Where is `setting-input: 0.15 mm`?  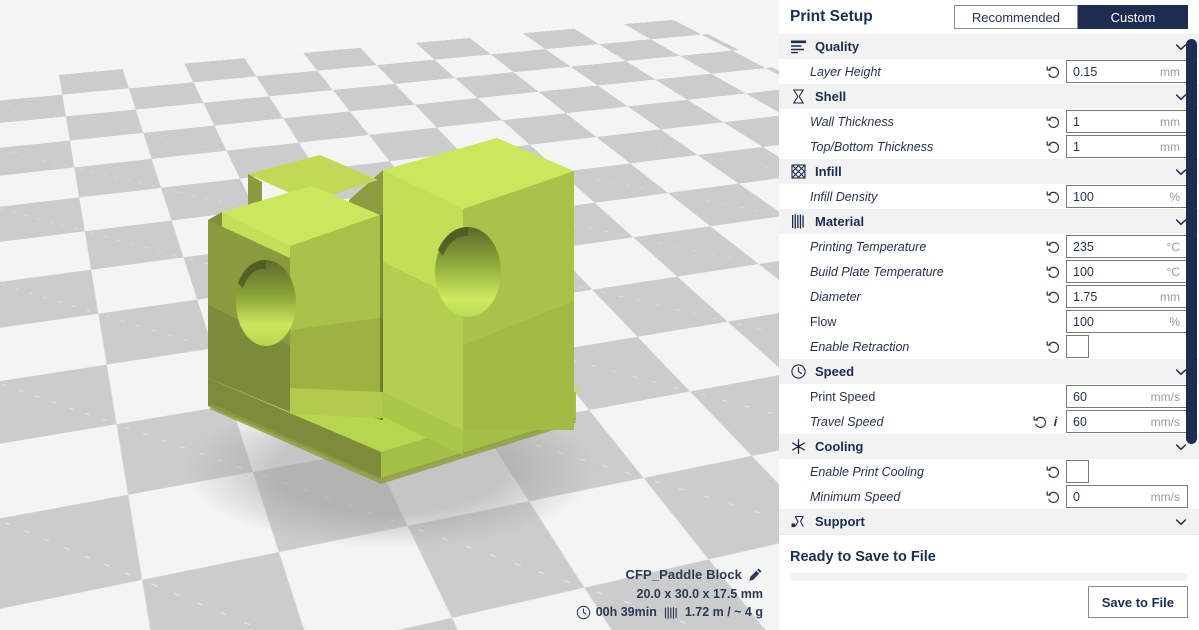
setting-input: 0.15 mm is located at coordinates (1127, 71).